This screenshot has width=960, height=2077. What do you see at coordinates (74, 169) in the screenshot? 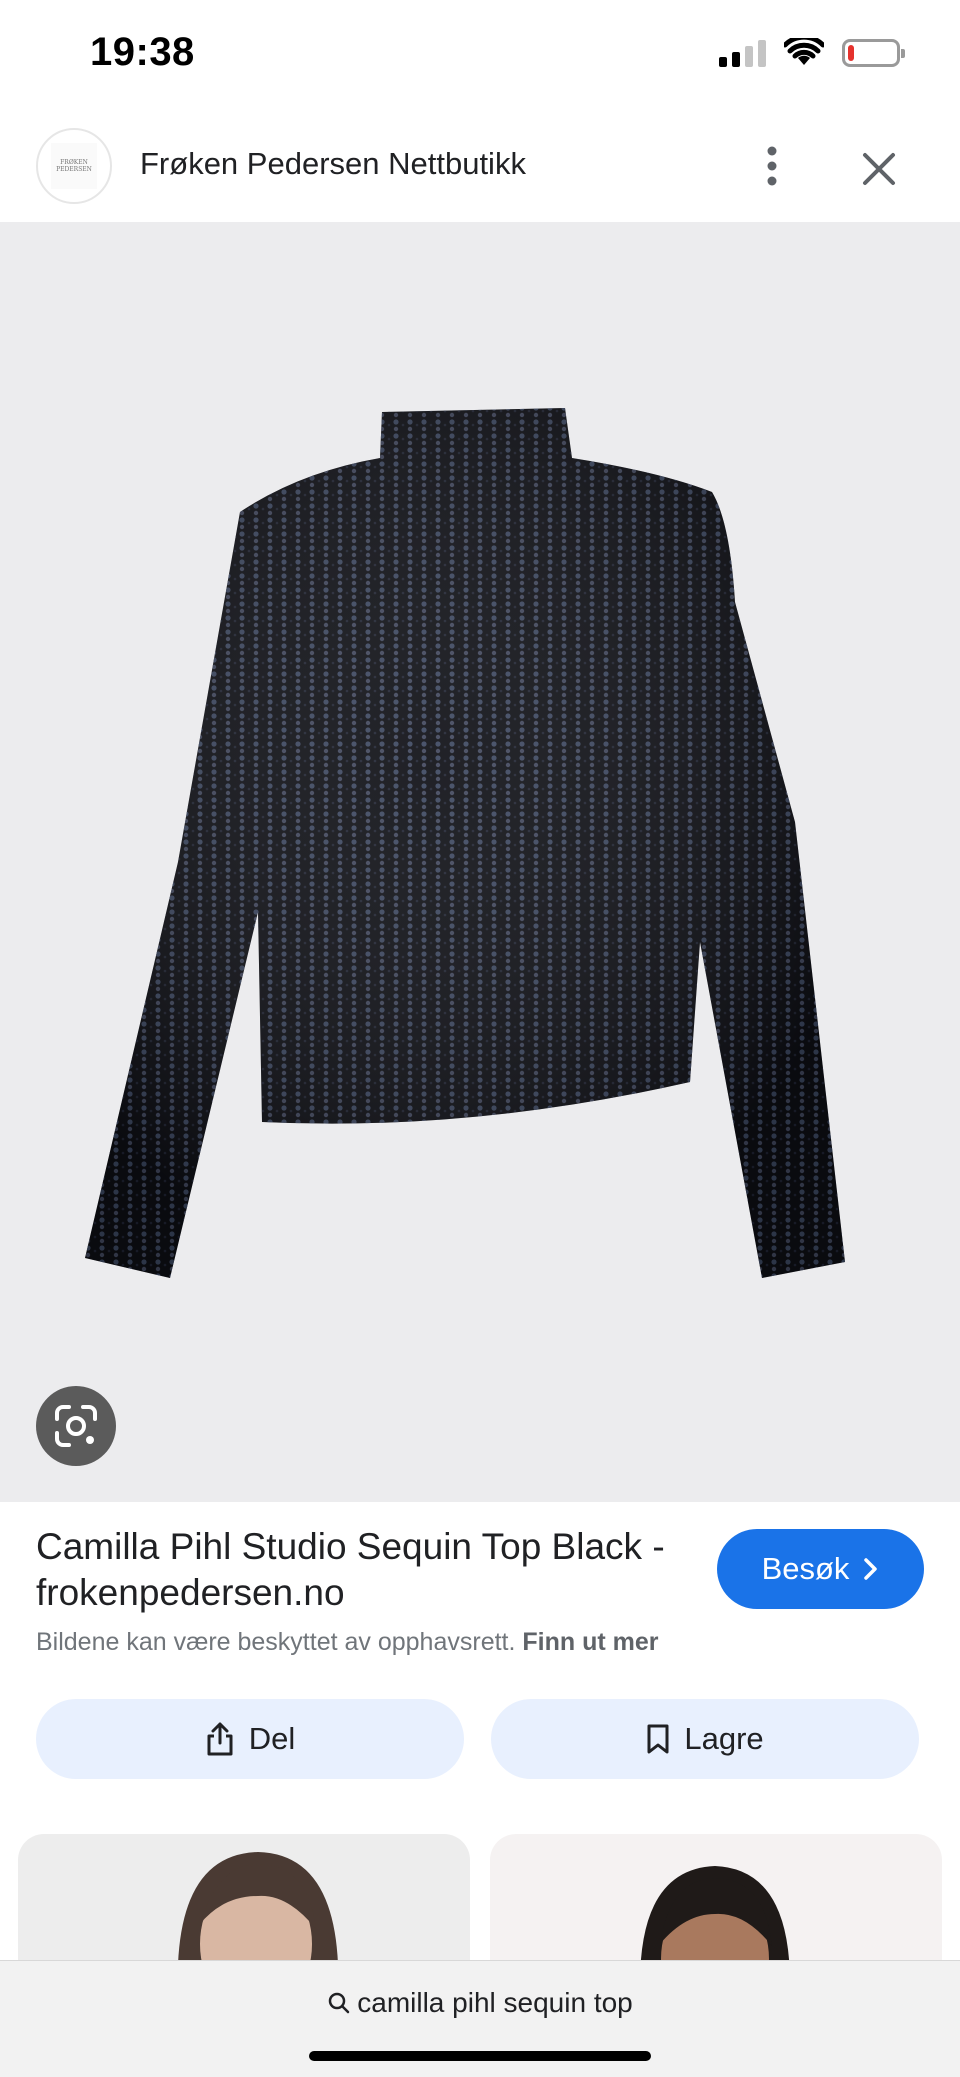
I see `logo-text-line-2: PEDERSEN` at bounding box center [74, 169].